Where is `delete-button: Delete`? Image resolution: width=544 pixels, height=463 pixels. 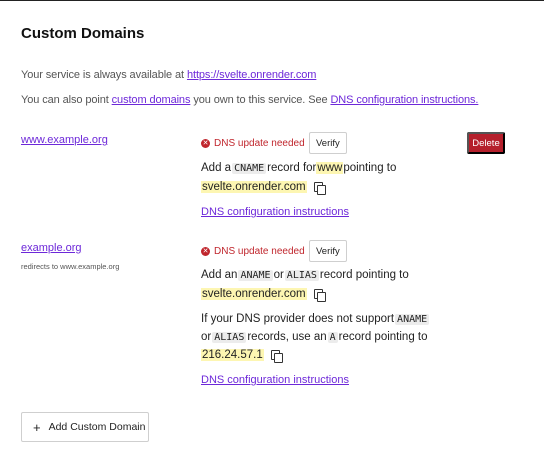 delete-button: Delete is located at coordinates (486, 143).